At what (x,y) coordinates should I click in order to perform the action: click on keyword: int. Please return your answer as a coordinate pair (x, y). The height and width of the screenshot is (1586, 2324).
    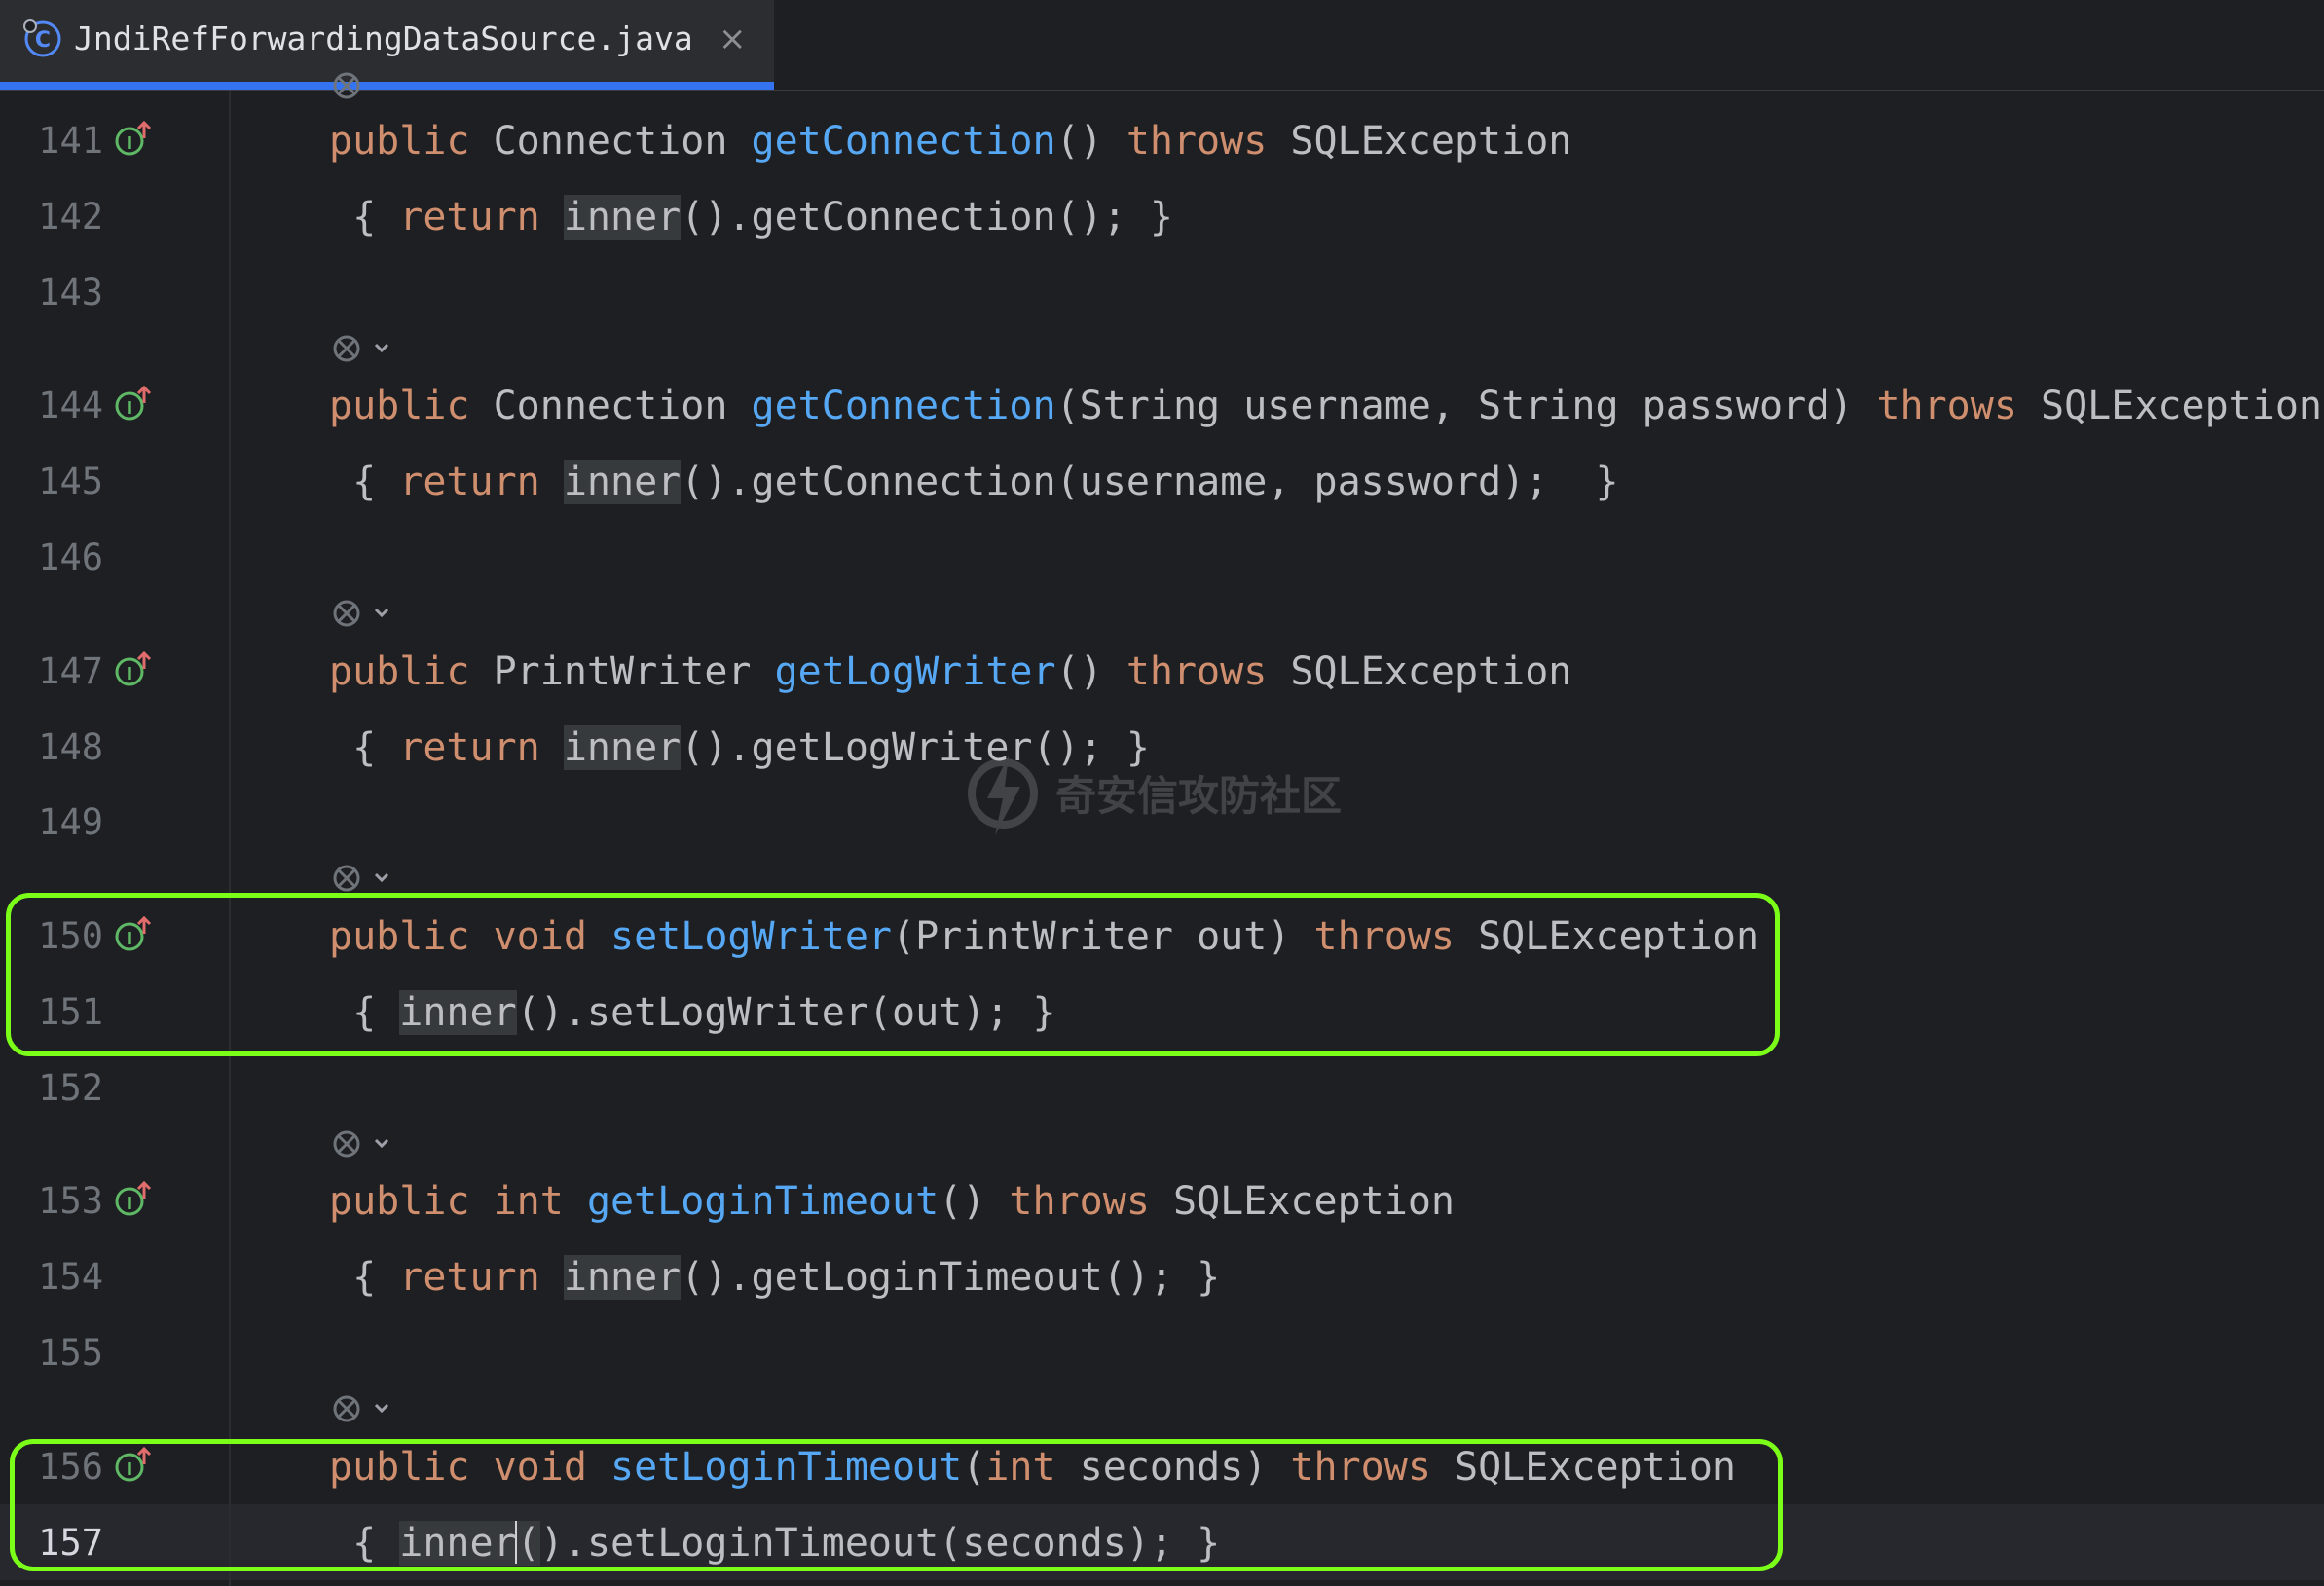
    Looking at the image, I should click on (528, 1201).